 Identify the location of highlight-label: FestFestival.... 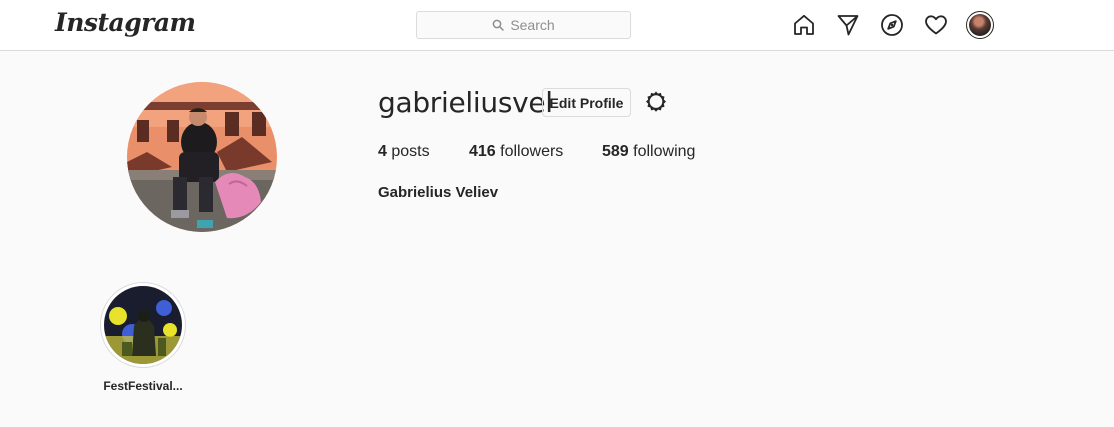
(143, 386).